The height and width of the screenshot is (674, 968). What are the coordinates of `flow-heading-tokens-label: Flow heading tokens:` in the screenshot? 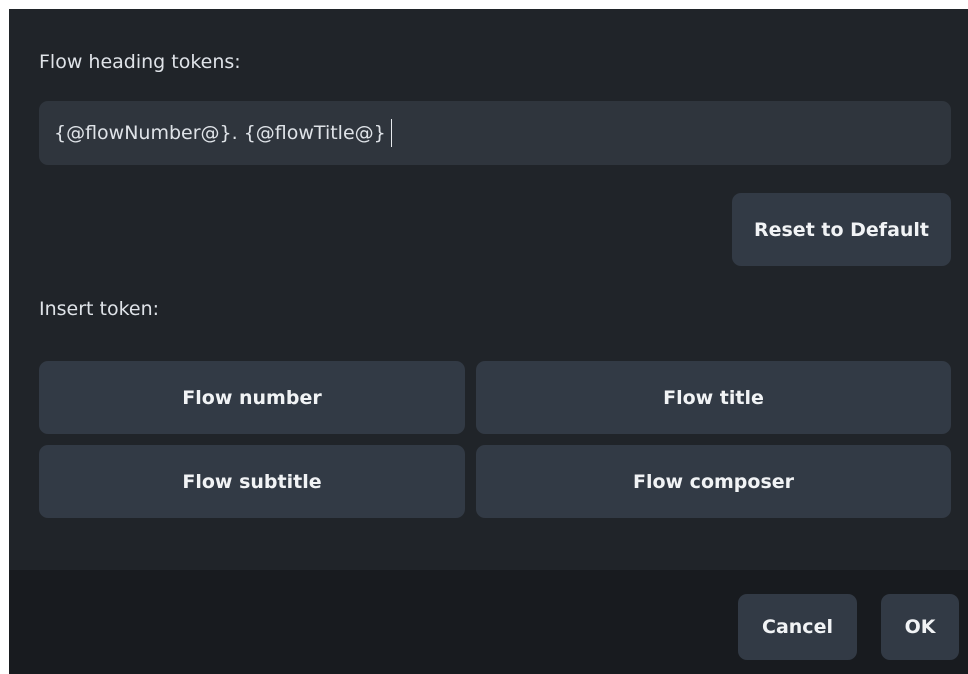 It's located at (140, 62).